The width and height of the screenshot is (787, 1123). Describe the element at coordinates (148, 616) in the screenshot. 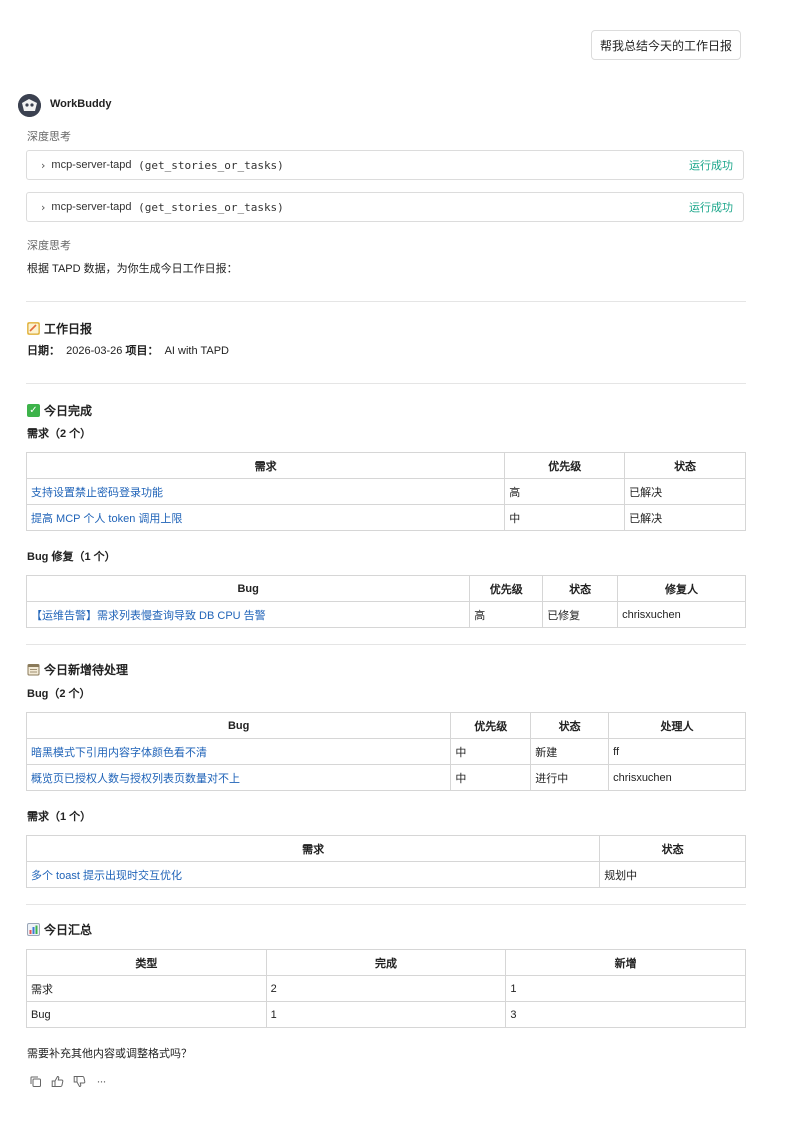

I see `bug-link: 【运维告警】需求列表慢查询导致 DB CPU 告警` at that location.